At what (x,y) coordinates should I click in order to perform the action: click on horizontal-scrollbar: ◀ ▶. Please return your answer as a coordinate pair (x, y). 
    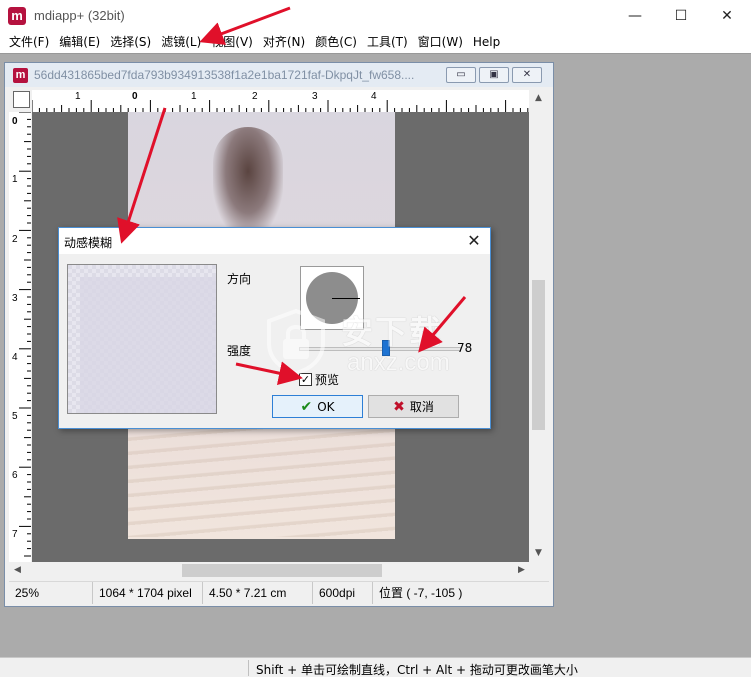
    Looking at the image, I should click on (269, 570).